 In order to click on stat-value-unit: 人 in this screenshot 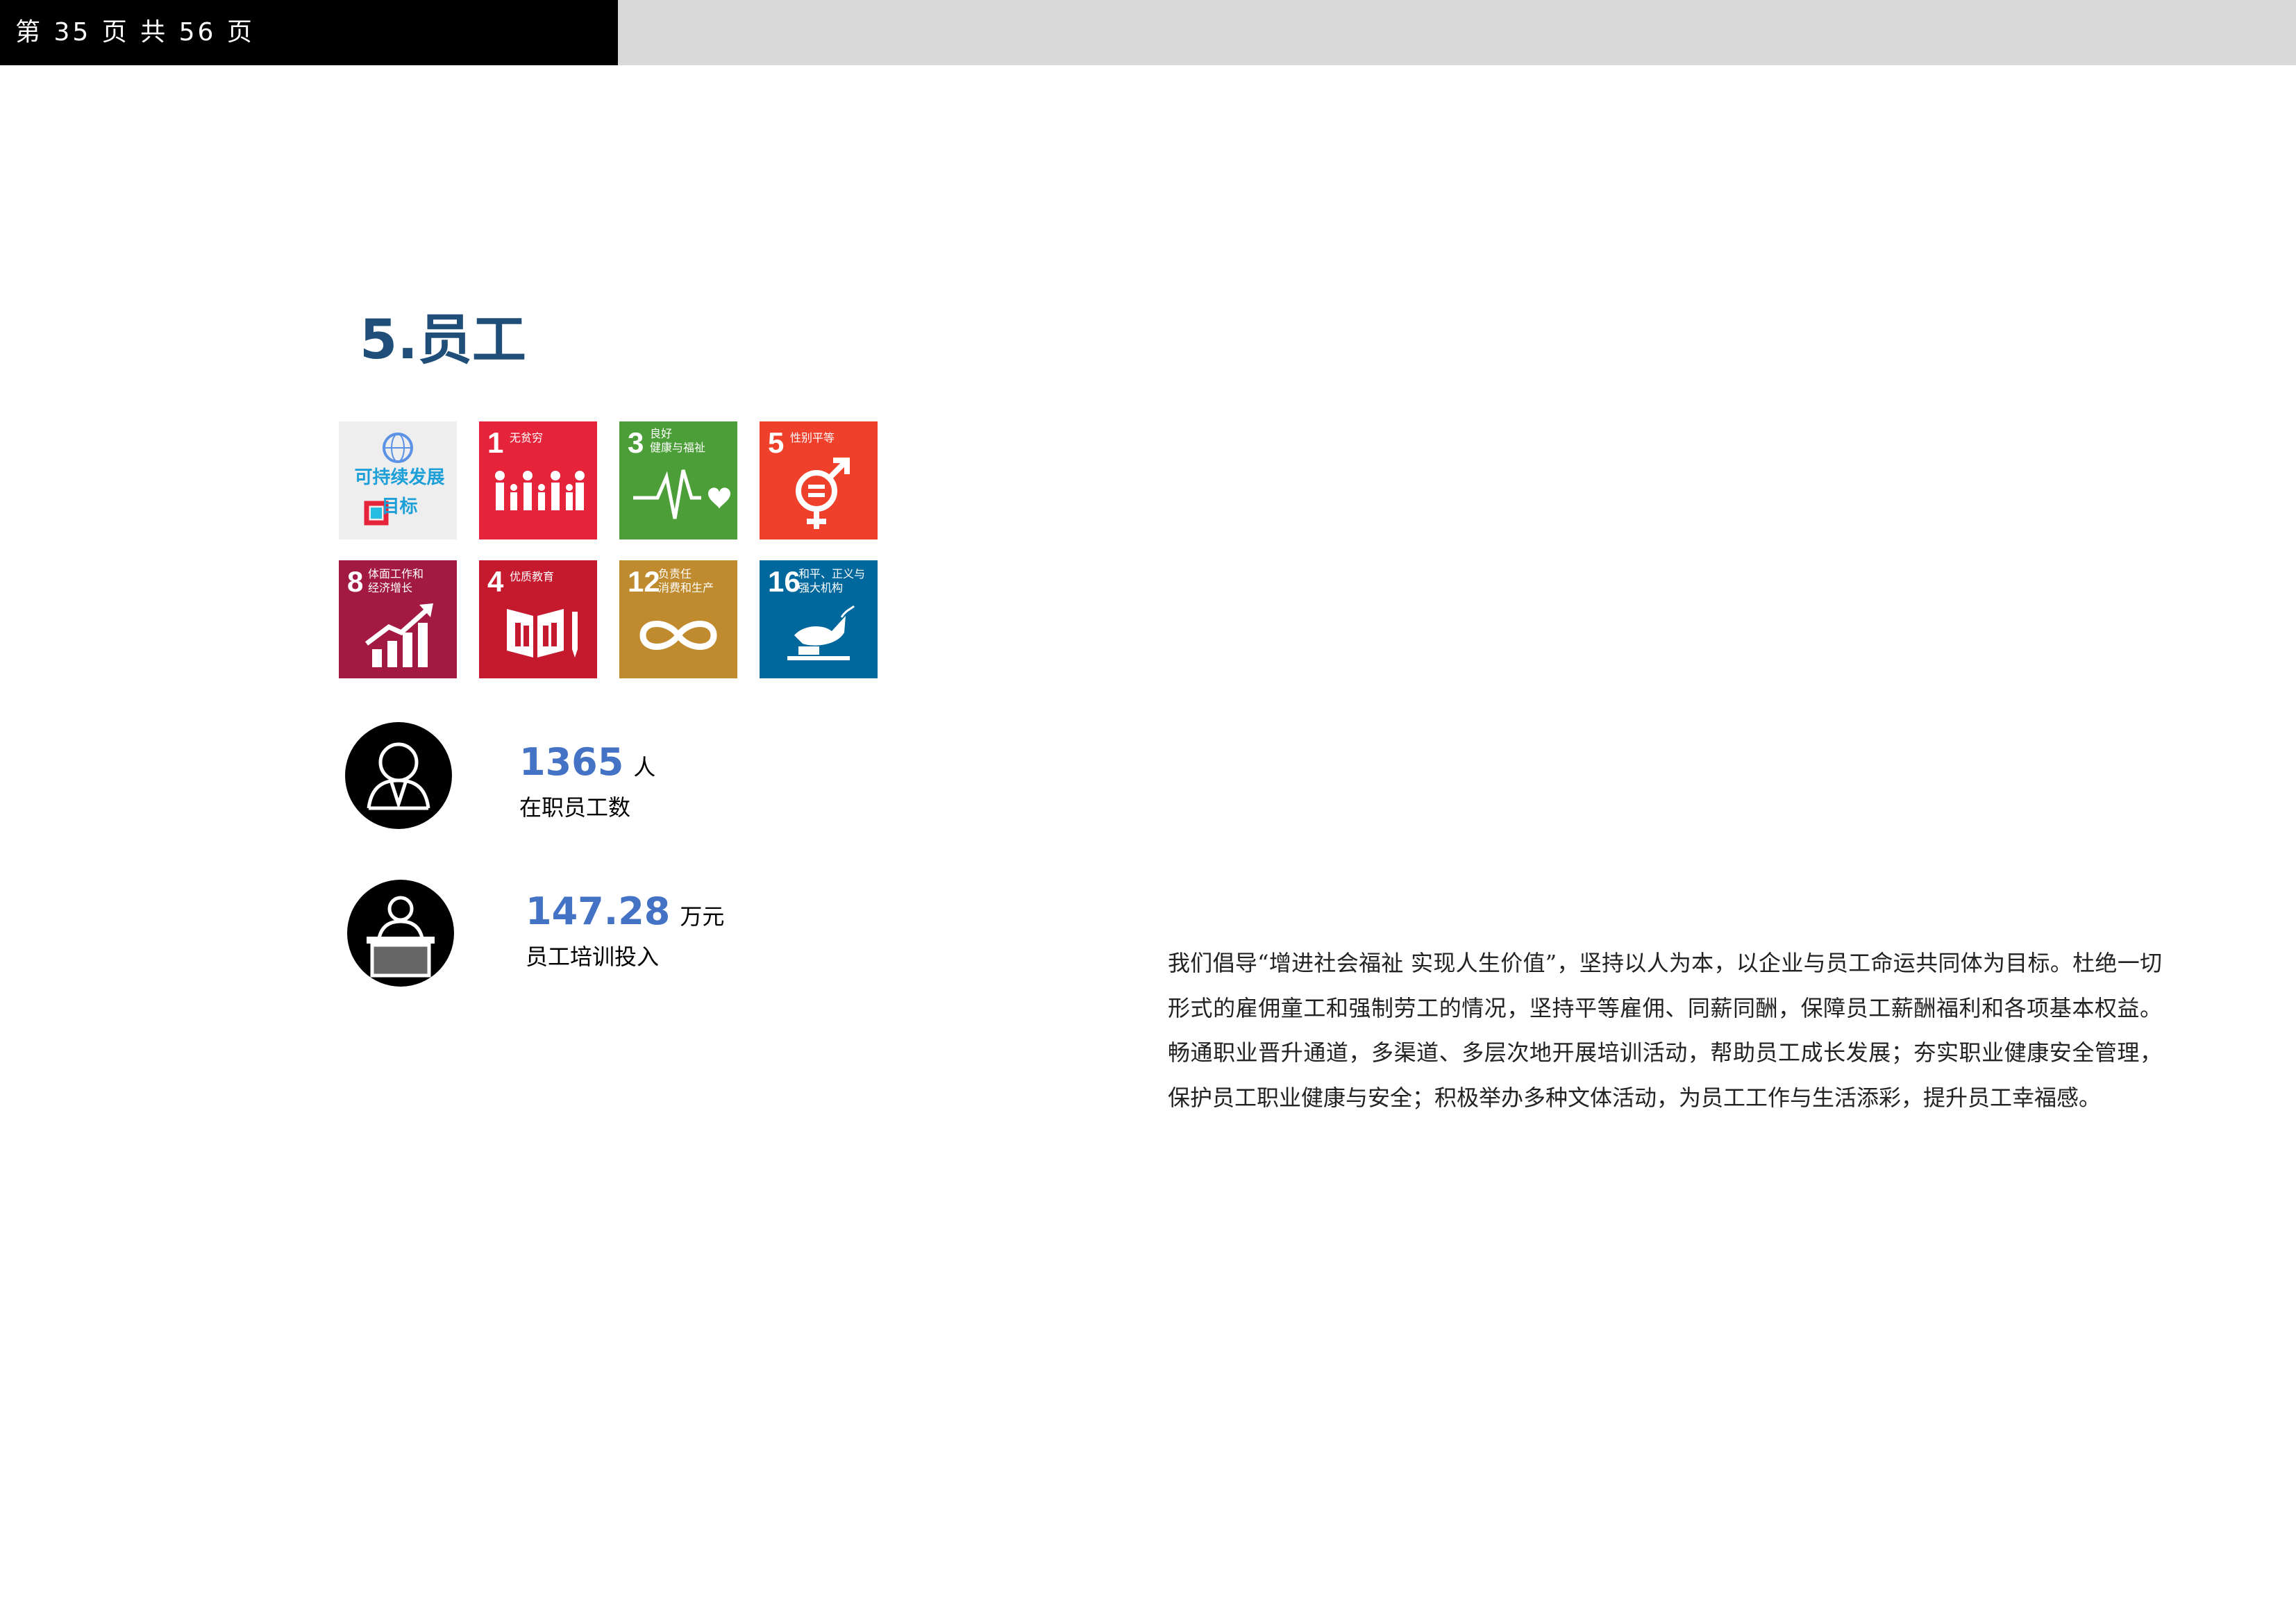, I will do `click(644, 767)`.